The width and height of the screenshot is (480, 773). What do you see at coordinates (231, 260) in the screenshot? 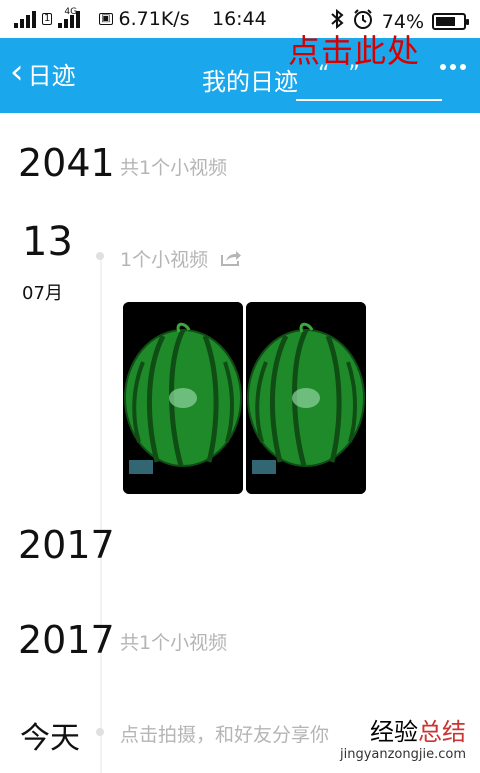
I see `share-icon` at bounding box center [231, 260].